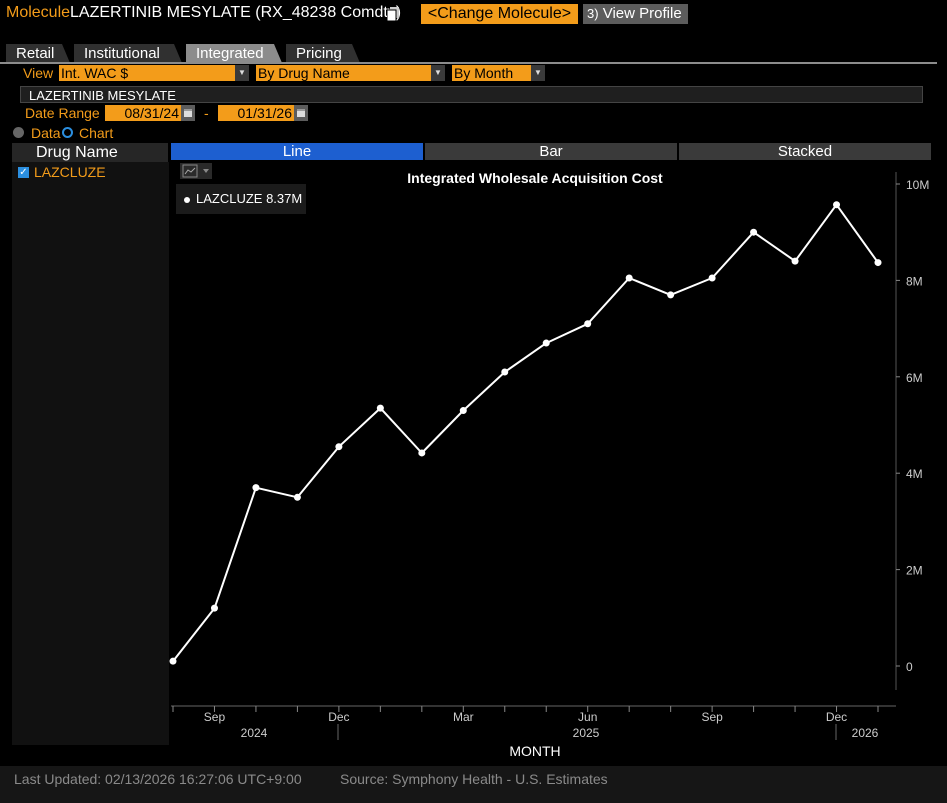 This screenshot has height=803, width=947. What do you see at coordinates (914, 281) in the screenshot?
I see `y-tick-label: 8M` at bounding box center [914, 281].